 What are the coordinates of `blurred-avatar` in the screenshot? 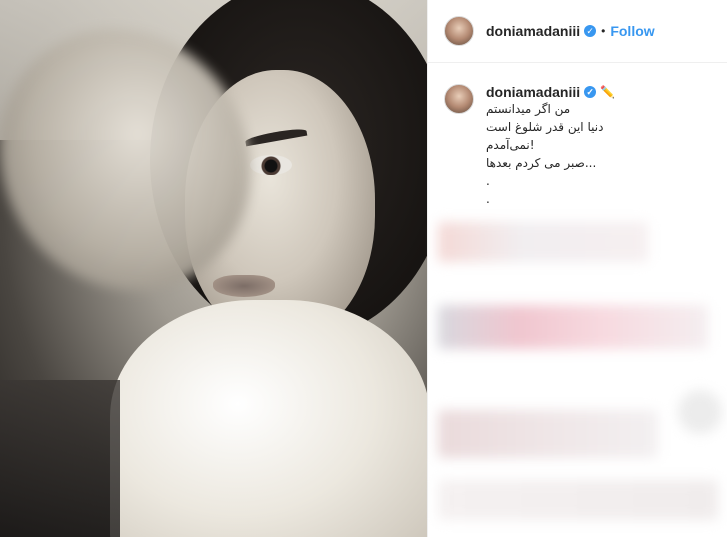 It's located at (700, 412).